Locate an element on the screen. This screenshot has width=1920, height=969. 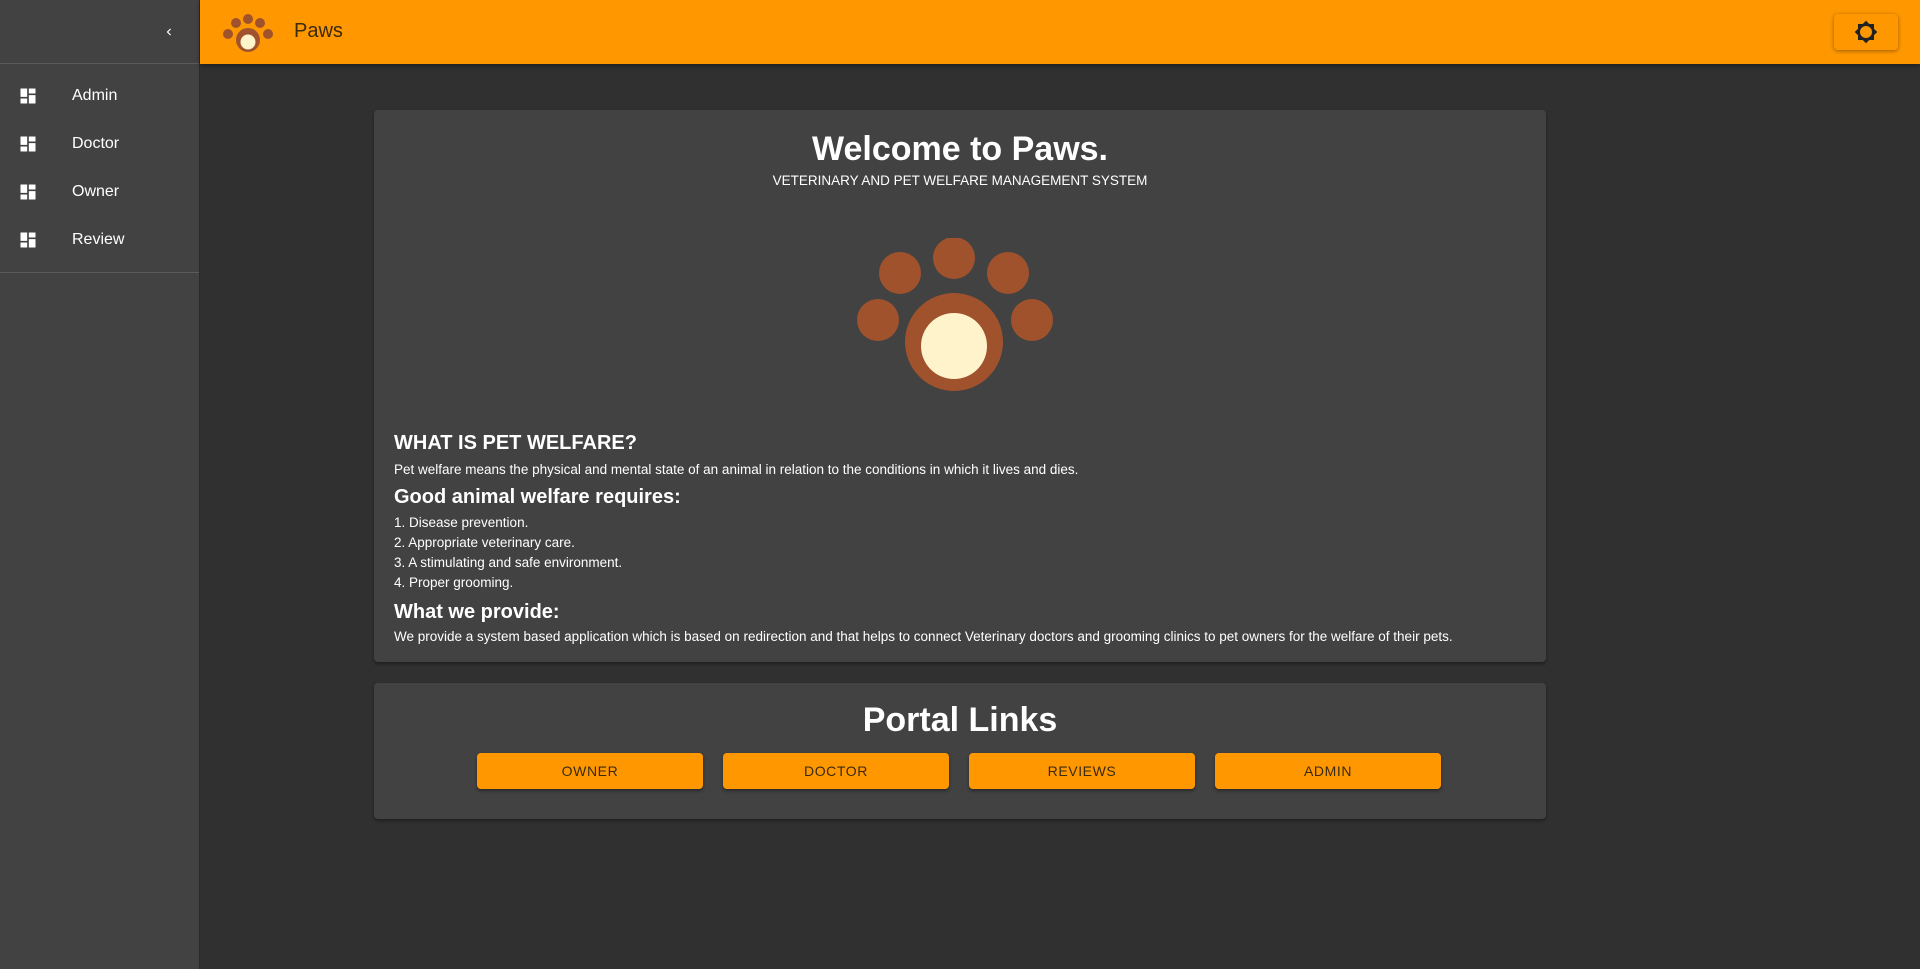
list-item: 4. Proper grooming. is located at coordinates (454, 582).